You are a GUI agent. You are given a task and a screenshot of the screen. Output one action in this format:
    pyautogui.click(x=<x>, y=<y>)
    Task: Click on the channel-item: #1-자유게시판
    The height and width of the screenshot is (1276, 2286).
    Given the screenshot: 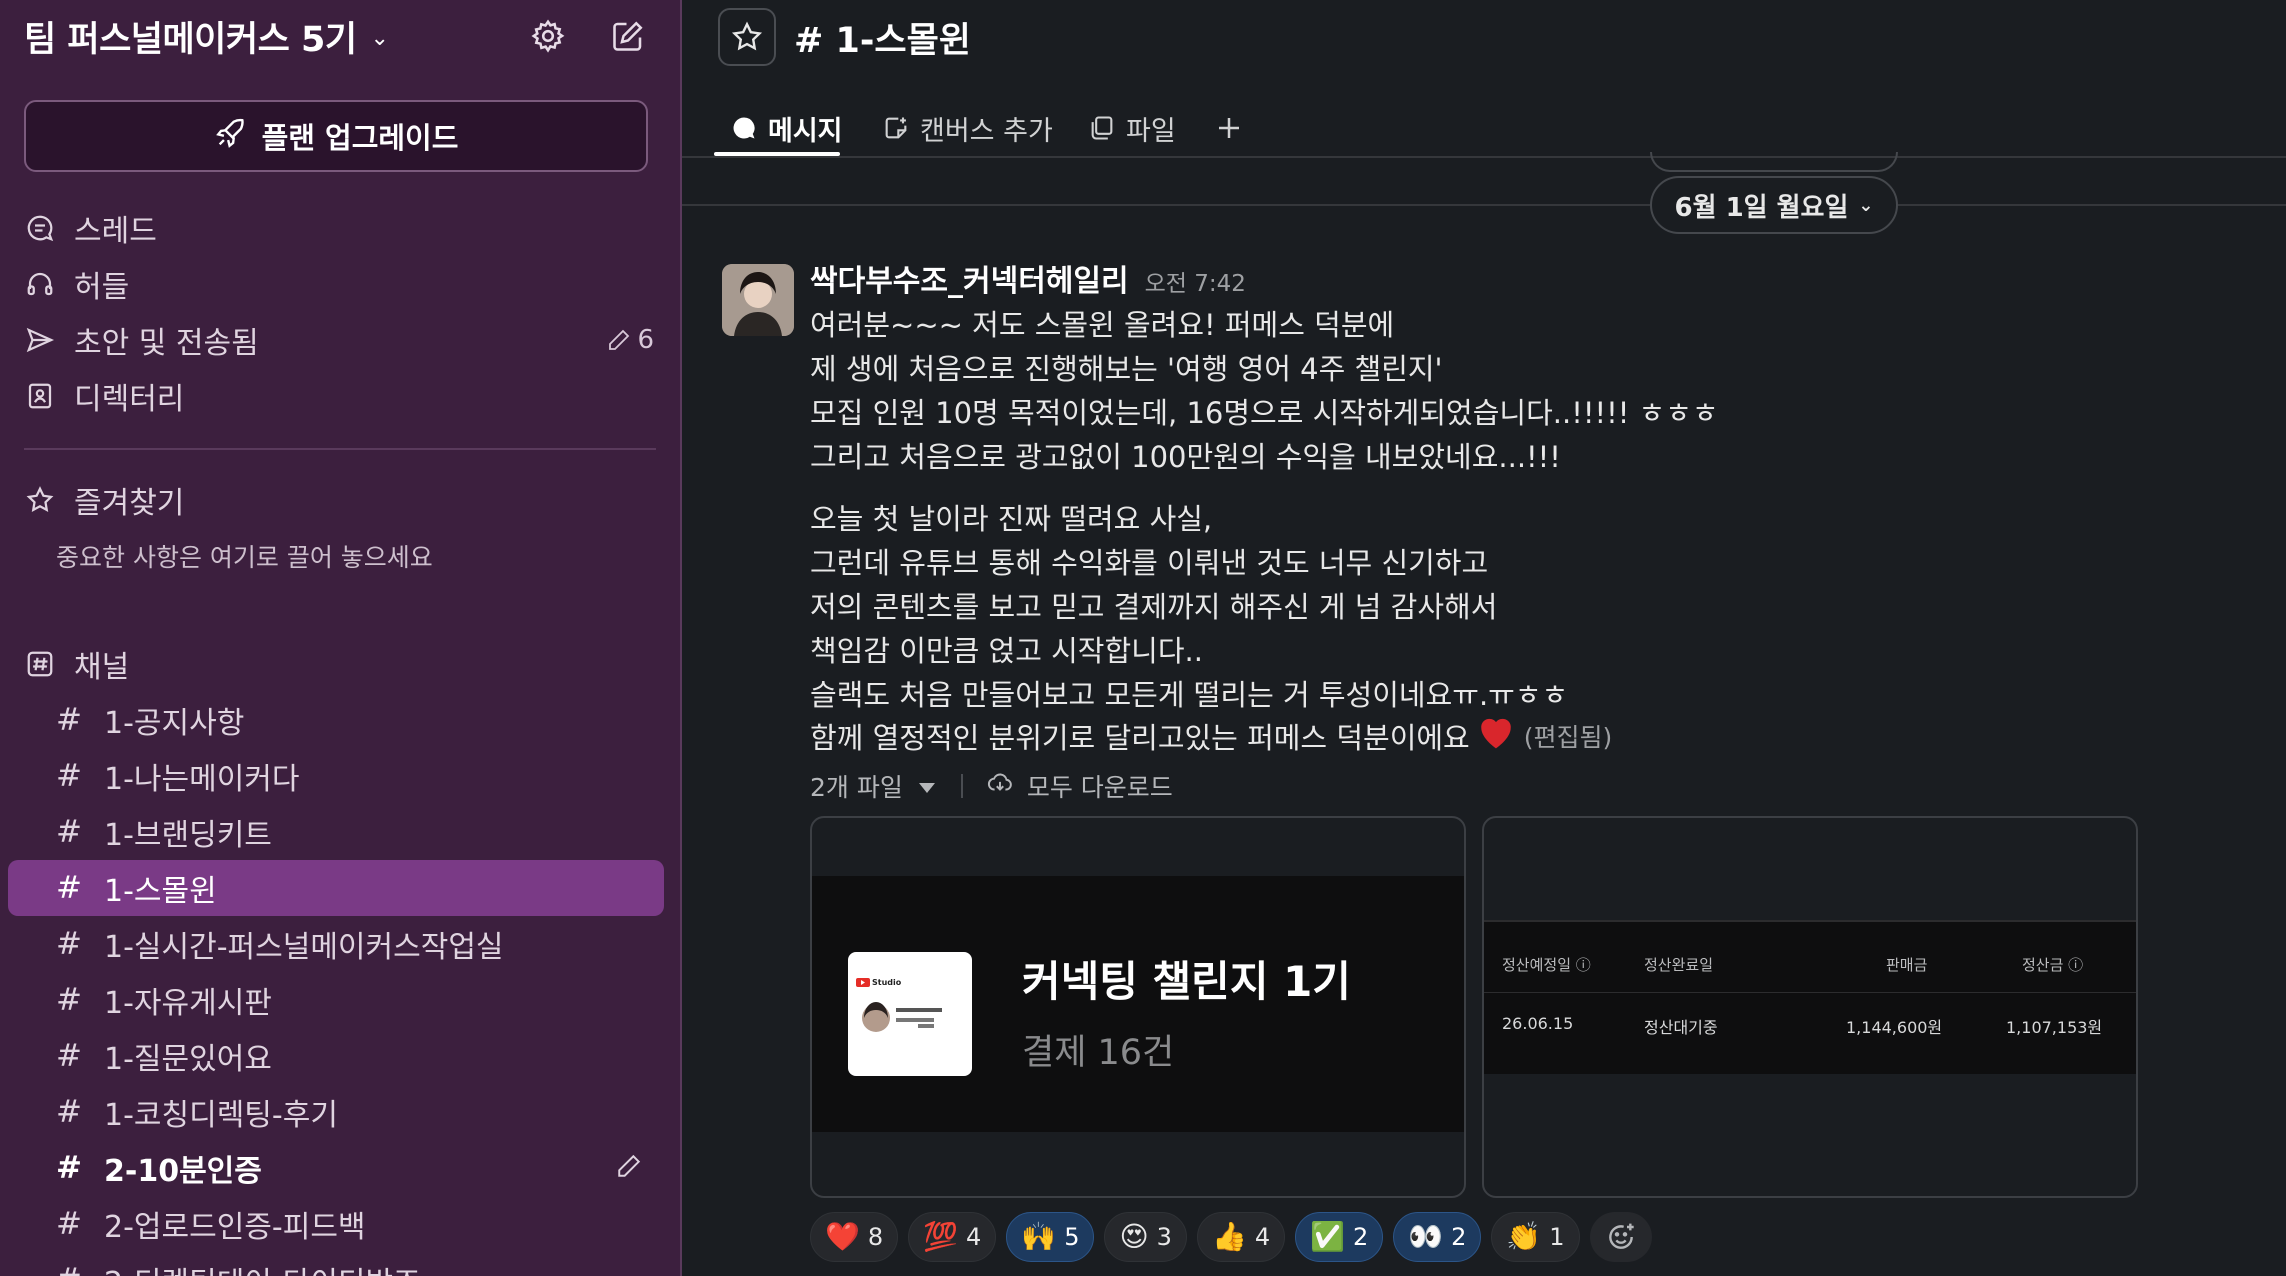 What is the action you would take?
    pyautogui.click(x=336, y=1000)
    